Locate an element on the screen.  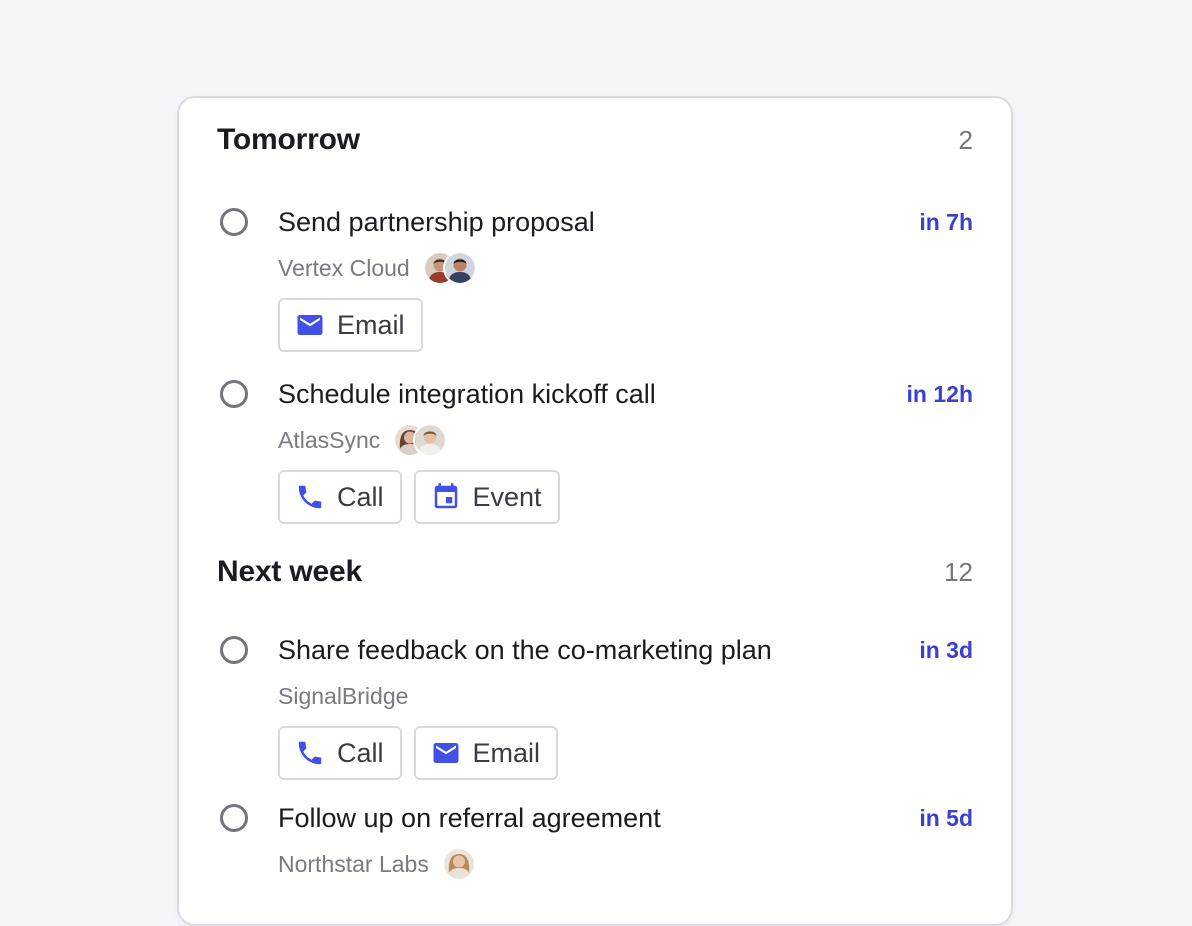
company-row: Vertex Cloud is located at coordinates (377, 268).